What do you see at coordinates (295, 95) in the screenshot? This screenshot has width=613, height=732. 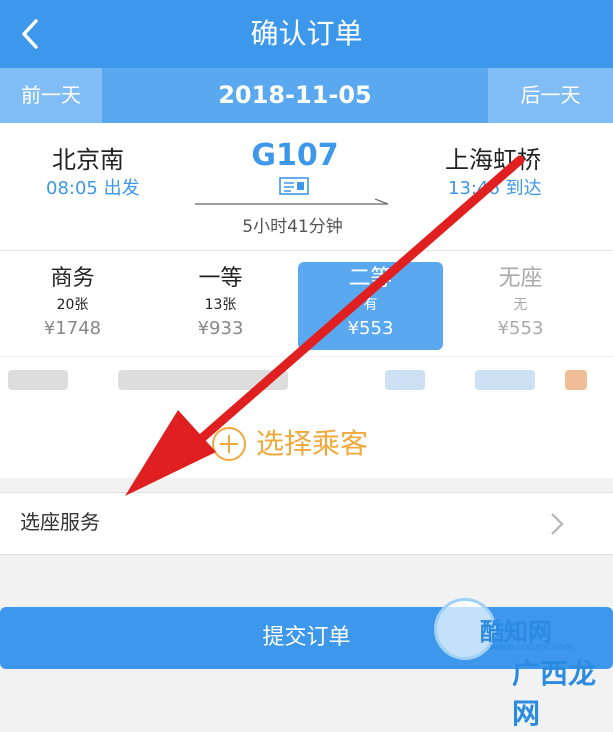 I see `travel-date: 2018-11-05` at bounding box center [295, 95].